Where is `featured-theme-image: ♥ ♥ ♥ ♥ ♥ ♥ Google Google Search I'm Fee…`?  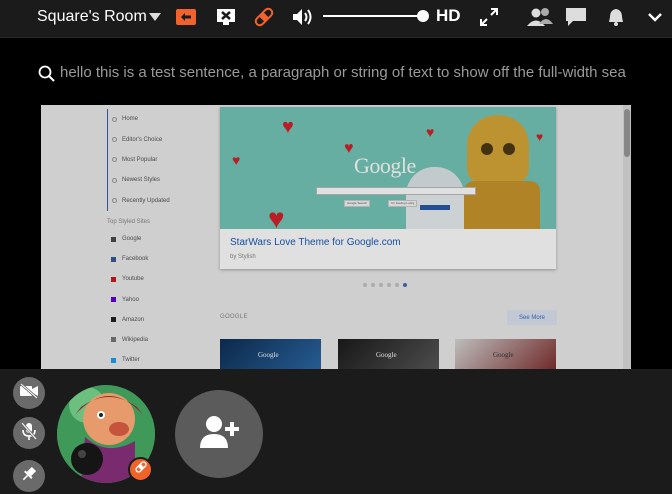
featured-theme-image: ♥ ♥ ♥ ♥ ♥ ♥ Google Google Search I'm Fee… is located at coordinates (388, 168).